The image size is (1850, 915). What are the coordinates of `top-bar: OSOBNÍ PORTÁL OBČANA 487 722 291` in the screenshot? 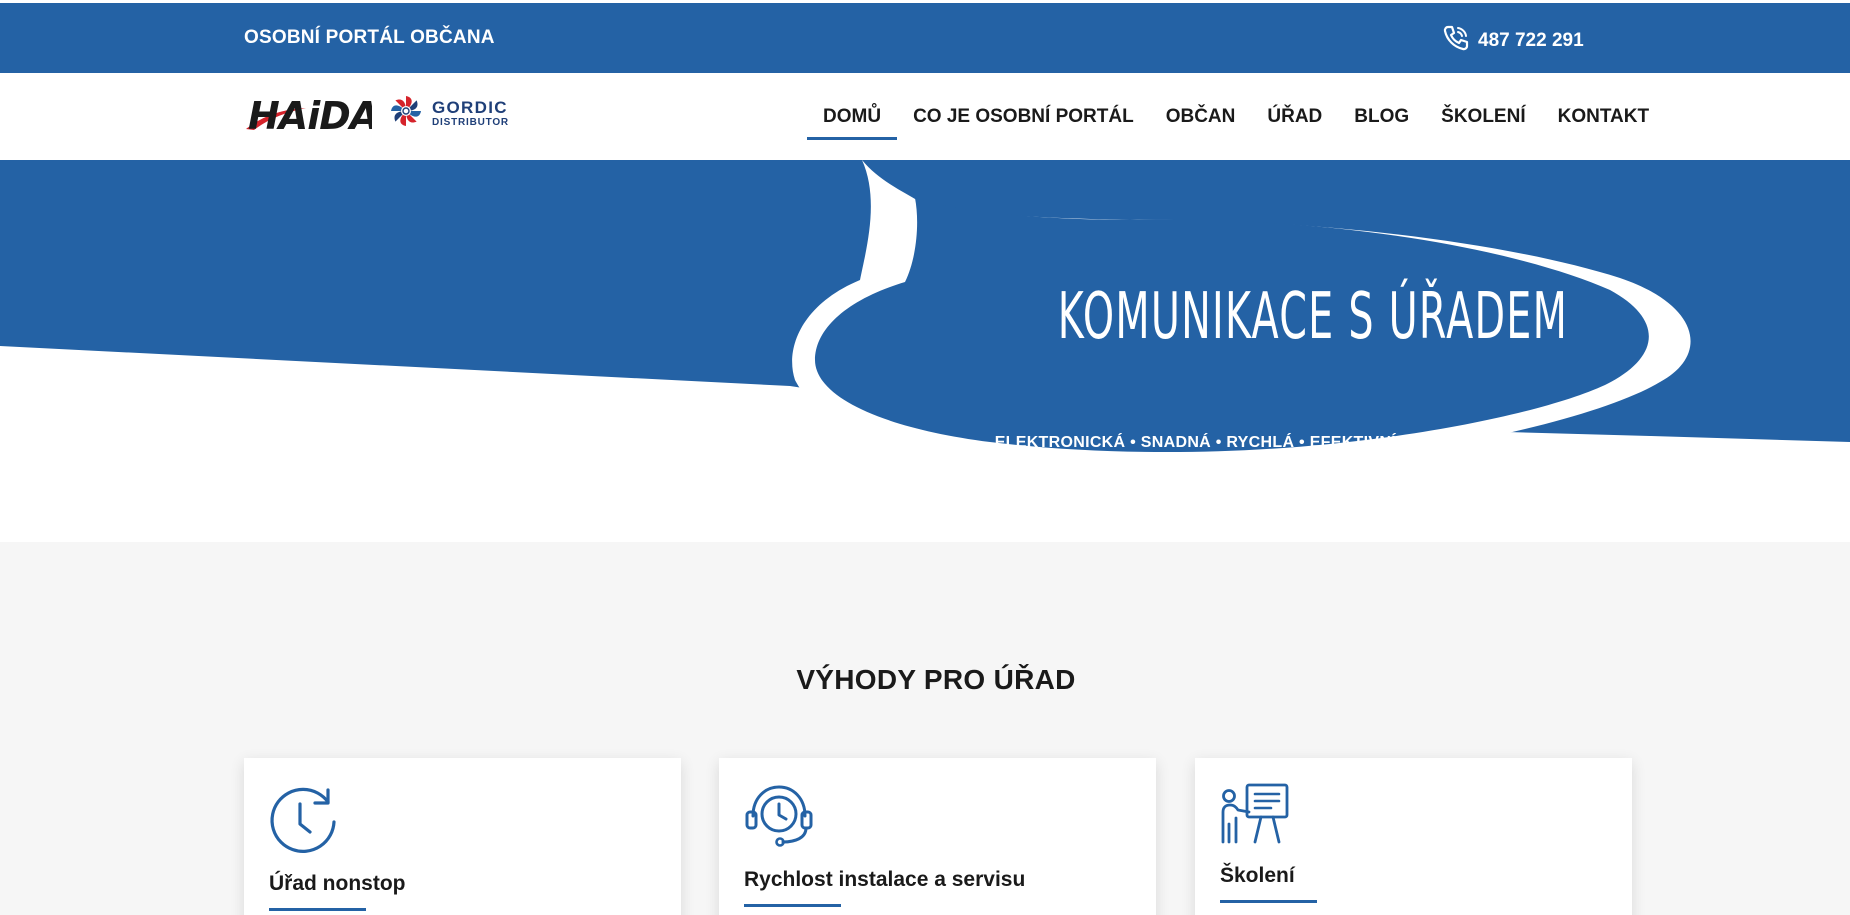 It's located at (925, 38).